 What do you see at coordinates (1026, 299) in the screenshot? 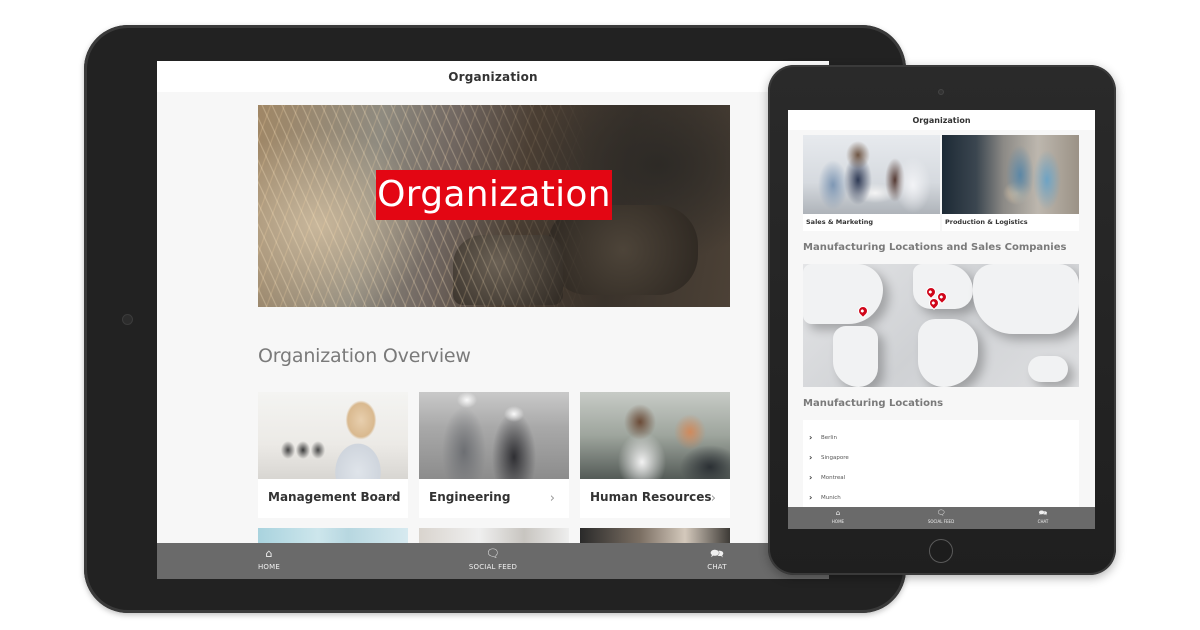
I see `map-asia` at bounding box center [1026, 299].